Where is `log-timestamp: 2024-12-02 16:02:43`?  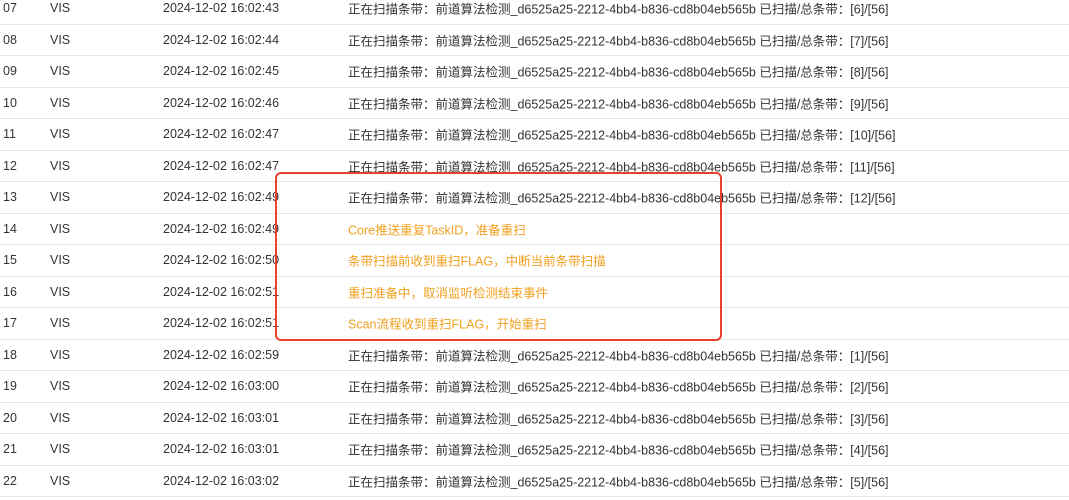
log-timestamp: 2024-12-02 16:02:43 is located at coordinates (221, 8).